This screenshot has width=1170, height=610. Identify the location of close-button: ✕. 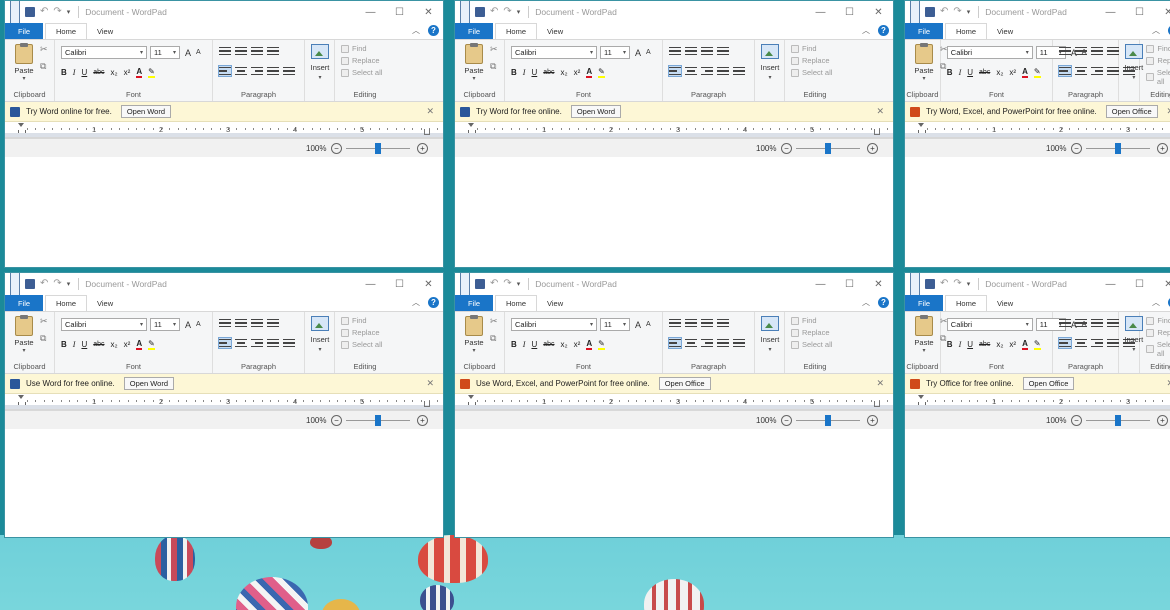
(428, 284).